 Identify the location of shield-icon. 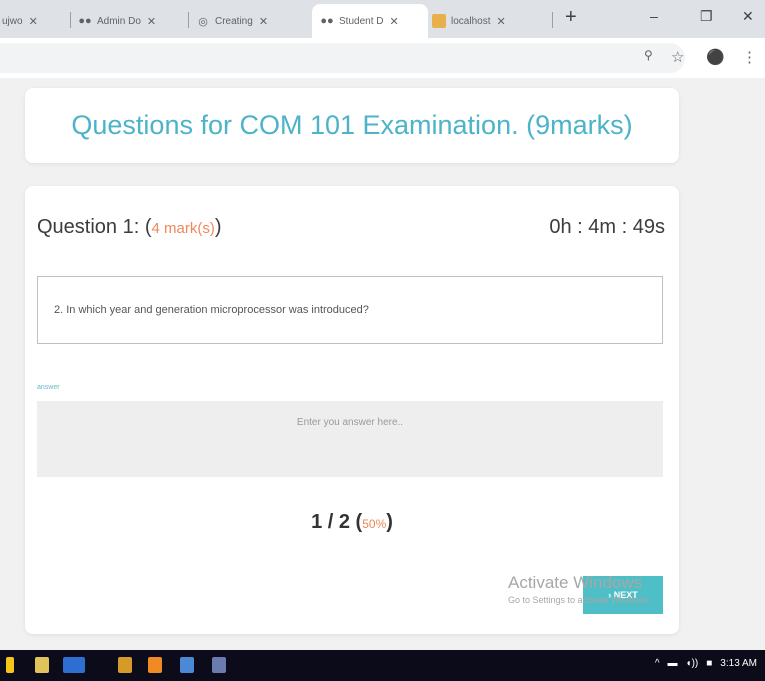
(187, 665).